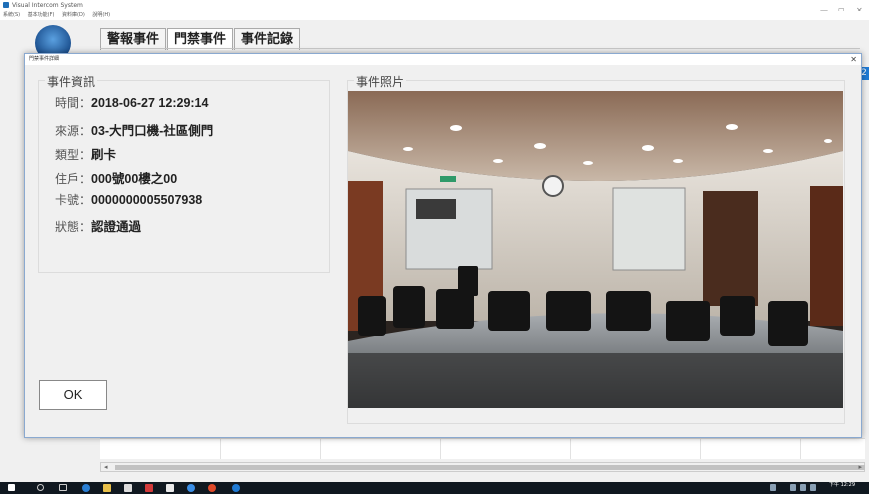  I want to click on menu-system: 系統(S), so click(11, 15).